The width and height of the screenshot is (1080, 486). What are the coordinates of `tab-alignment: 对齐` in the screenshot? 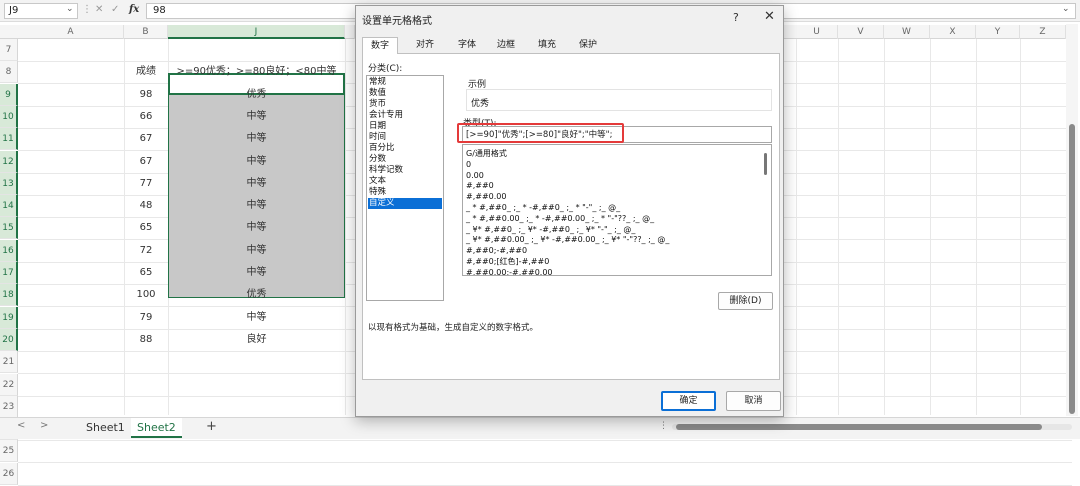 It's located at (425, 45).